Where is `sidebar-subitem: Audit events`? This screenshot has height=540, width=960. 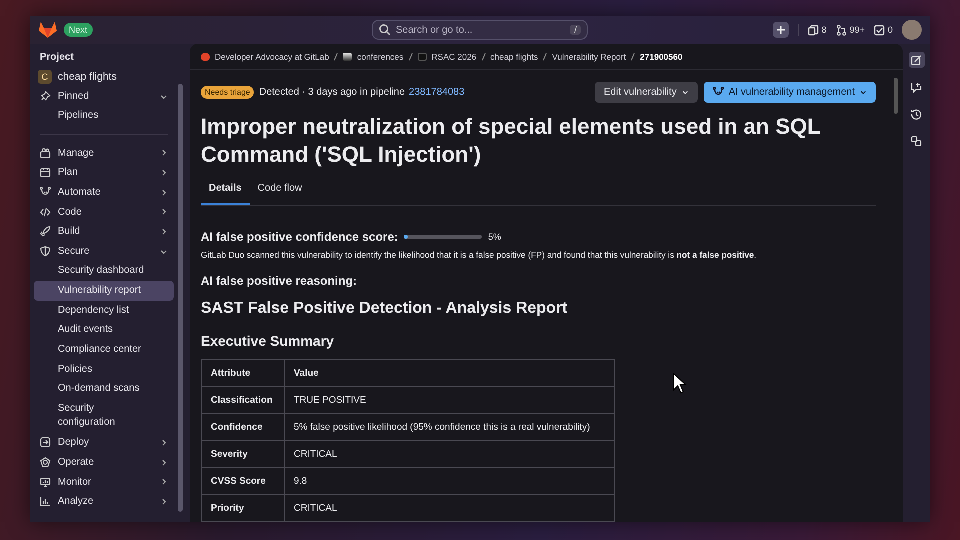
sidebar-subitem: Audit events is located at coordinates (94, 330).